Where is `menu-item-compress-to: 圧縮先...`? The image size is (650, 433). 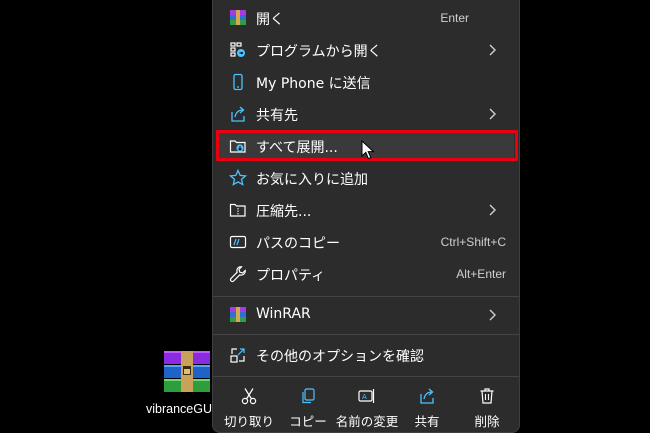 menu-item-compress-to: 圧縮先... is located at coordinates (366, 210).